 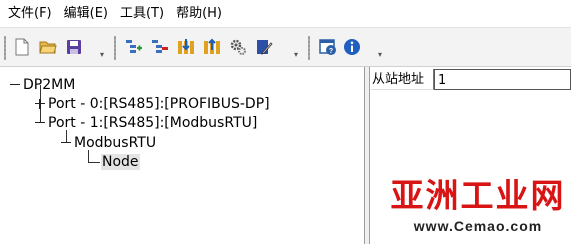 I want to click on tree-node-label: ModbusRTU, so click(x=115, y=143).